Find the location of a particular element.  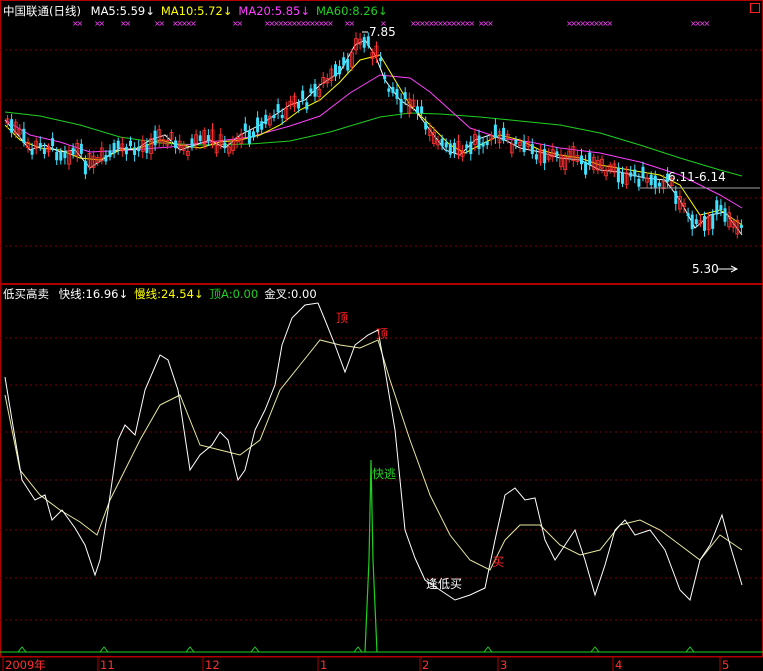

gold-cross-markers is located at coordinates (356, 649).